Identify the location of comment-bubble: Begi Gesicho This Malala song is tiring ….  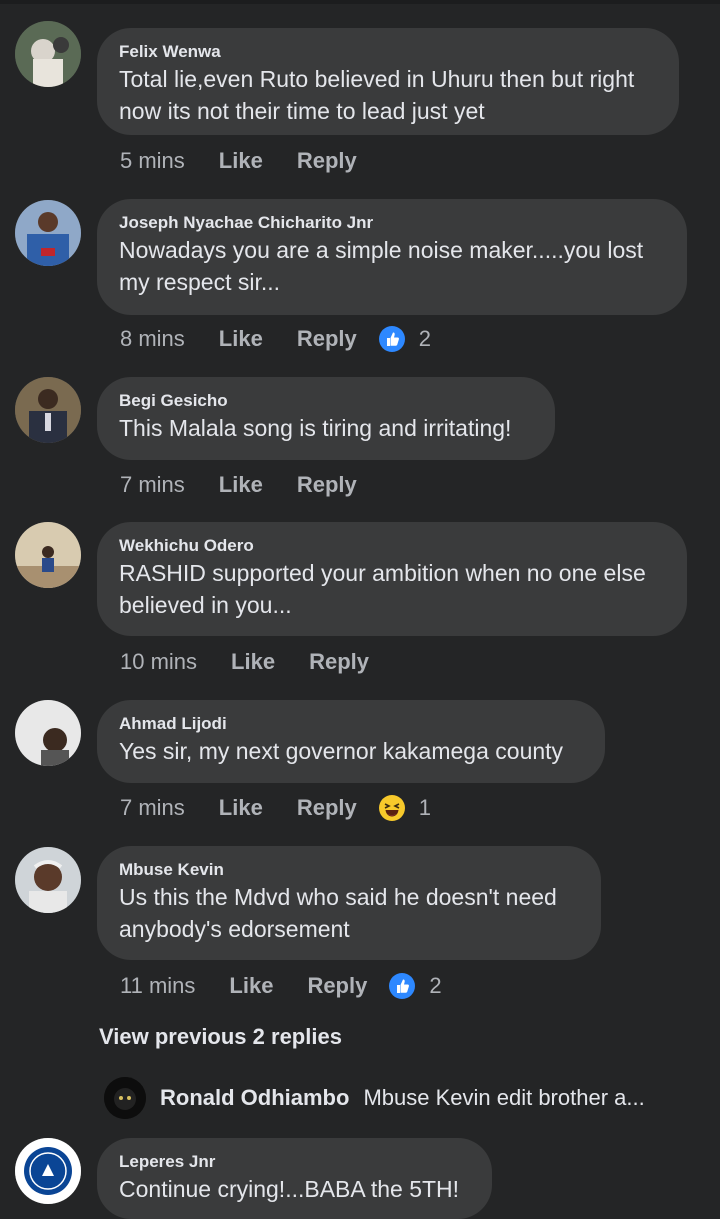
(326, 418).